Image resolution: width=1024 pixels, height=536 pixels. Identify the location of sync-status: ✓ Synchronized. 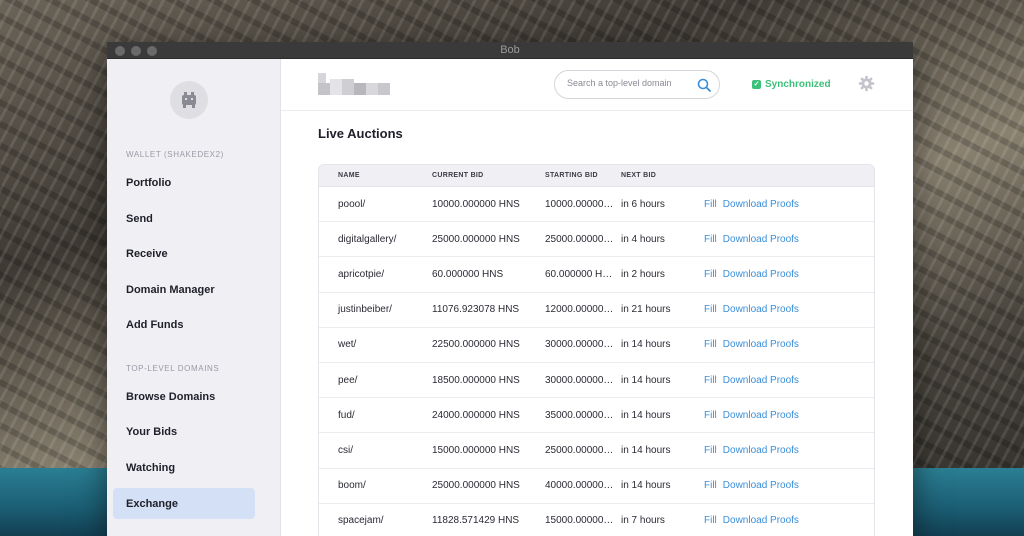
(791, 84).